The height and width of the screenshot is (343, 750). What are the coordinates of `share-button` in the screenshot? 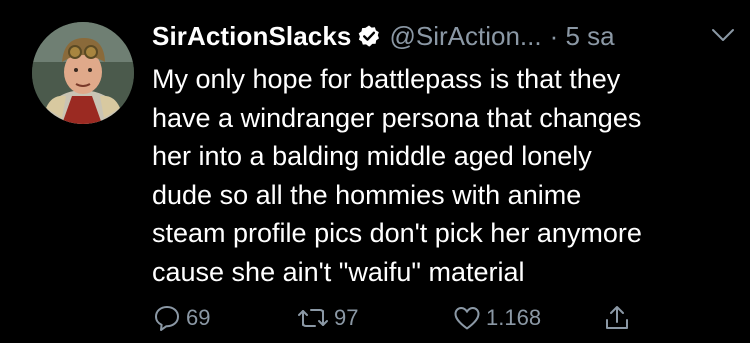 It's located at (619, 318).